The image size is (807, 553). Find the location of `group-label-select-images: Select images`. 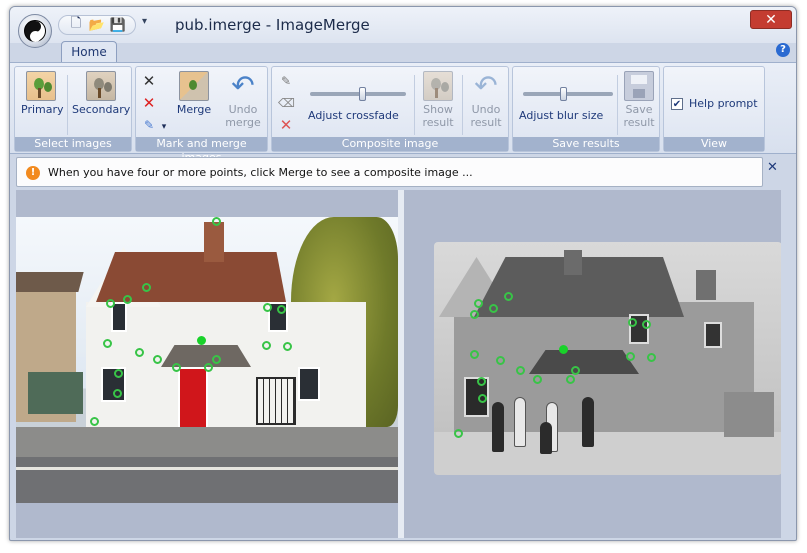

group-label-select-images: Select images is located at coordinates (73, 144).